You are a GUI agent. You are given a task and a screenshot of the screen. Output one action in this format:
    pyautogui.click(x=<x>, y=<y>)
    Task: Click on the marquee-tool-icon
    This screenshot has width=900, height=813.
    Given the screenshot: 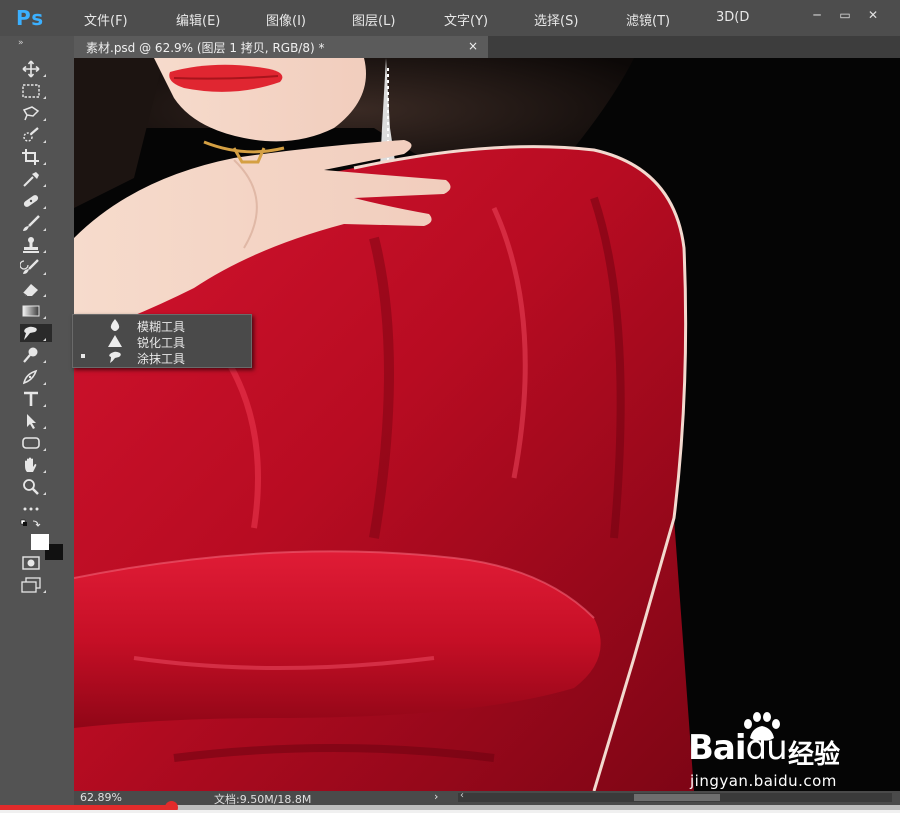 What is the action you would take?
    pyautogui.click(x=36, y=91)
    